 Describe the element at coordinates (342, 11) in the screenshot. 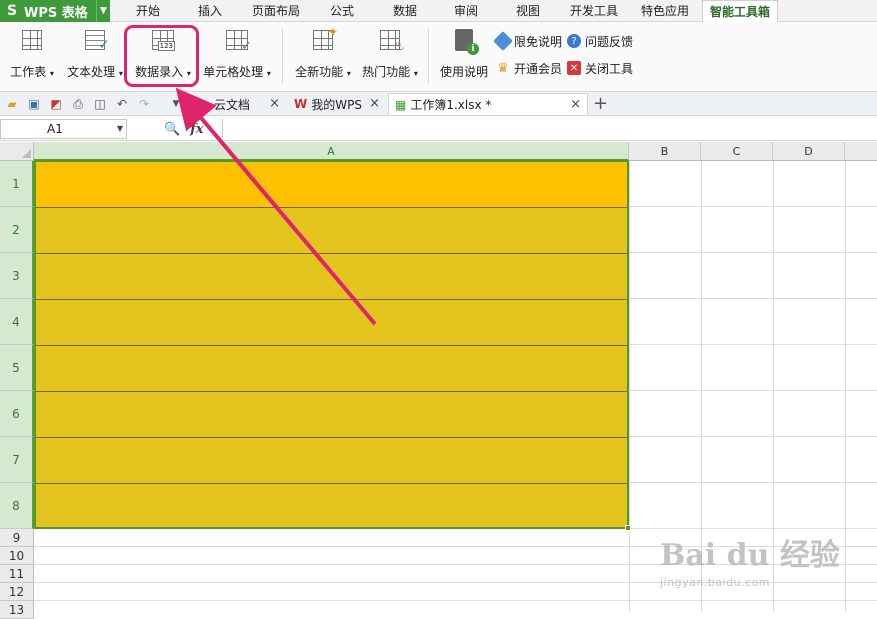

I see `tab-formula: 公式` at that location.